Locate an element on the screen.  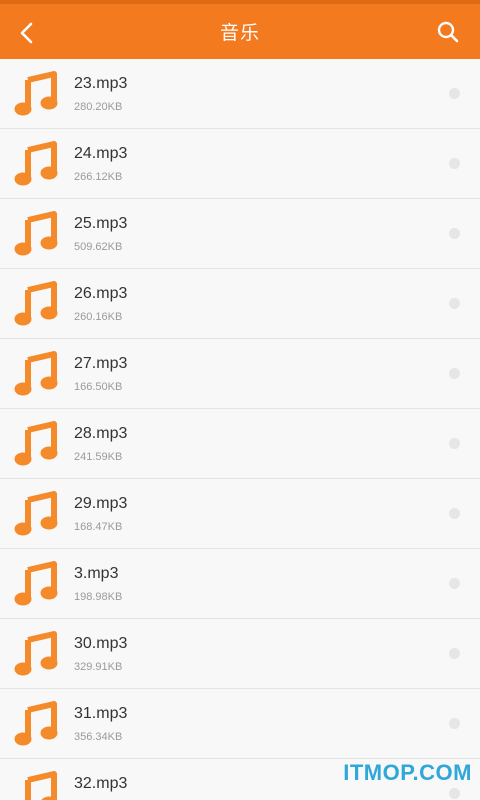
search-button is located at coordinates (448, 32).